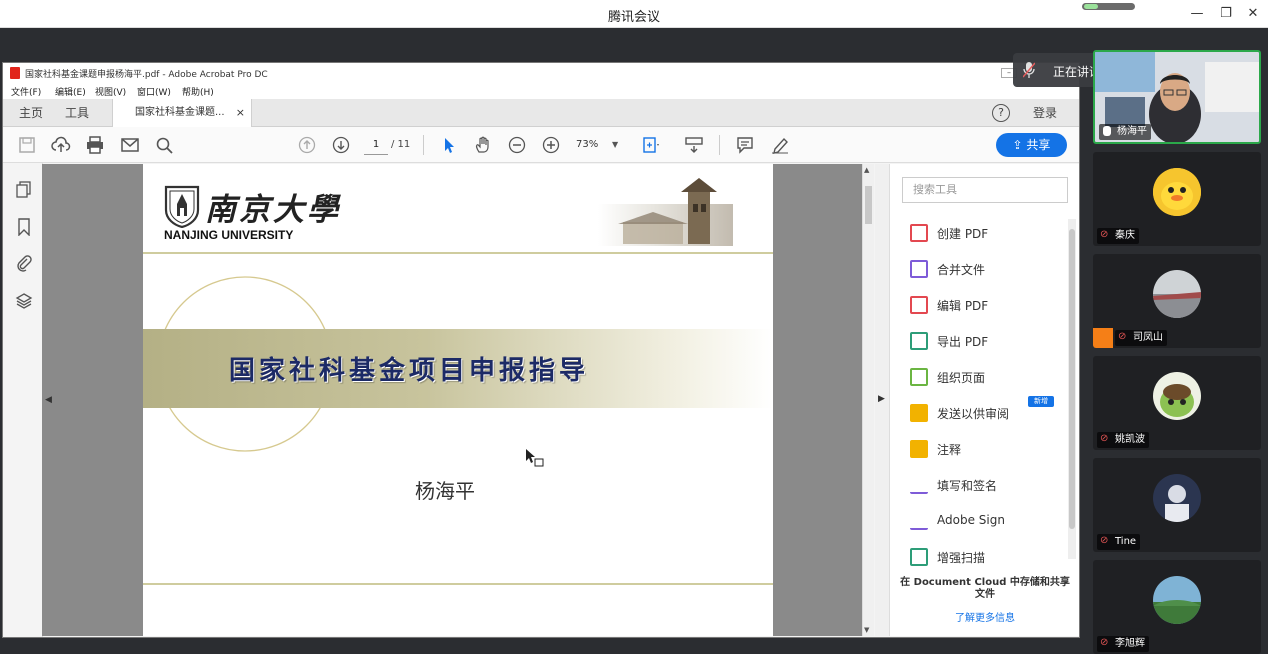 The width and height of the screenshot is (1268, 654). Describe the element at coordinates (165, 145) in the screenshot. I see `search-icon` at that location.